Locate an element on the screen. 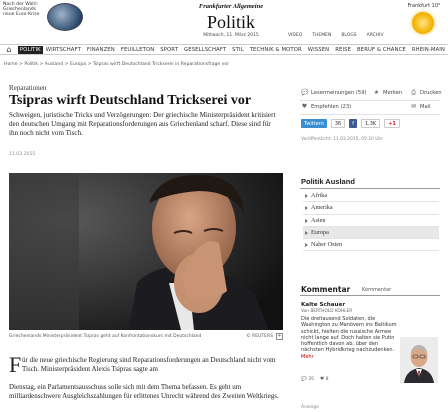 The width and height of the screenshot is (448, 412). image-credit: © REUTERS is located at coordinates (259, 336).